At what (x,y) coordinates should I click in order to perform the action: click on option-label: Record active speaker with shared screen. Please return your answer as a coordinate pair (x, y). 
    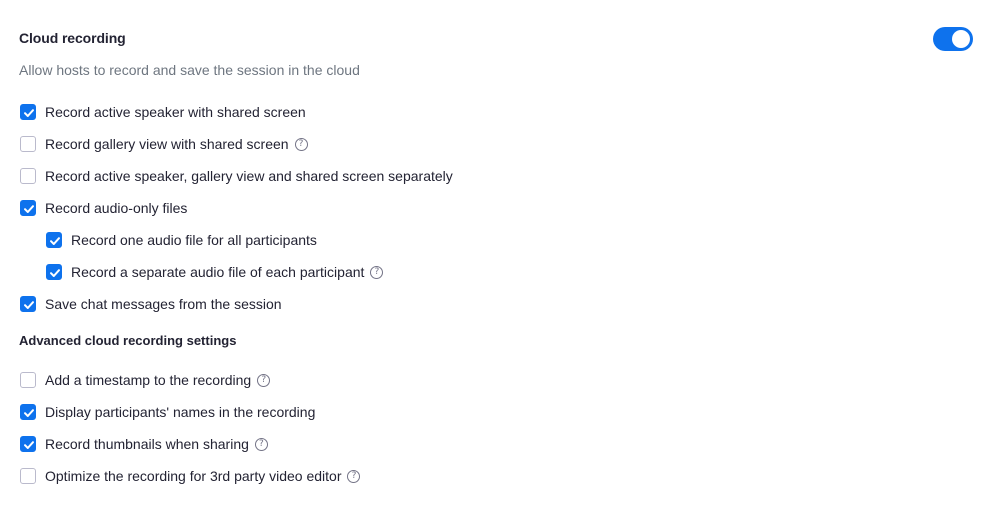
    Looking at the image, I should click on (175, 112).